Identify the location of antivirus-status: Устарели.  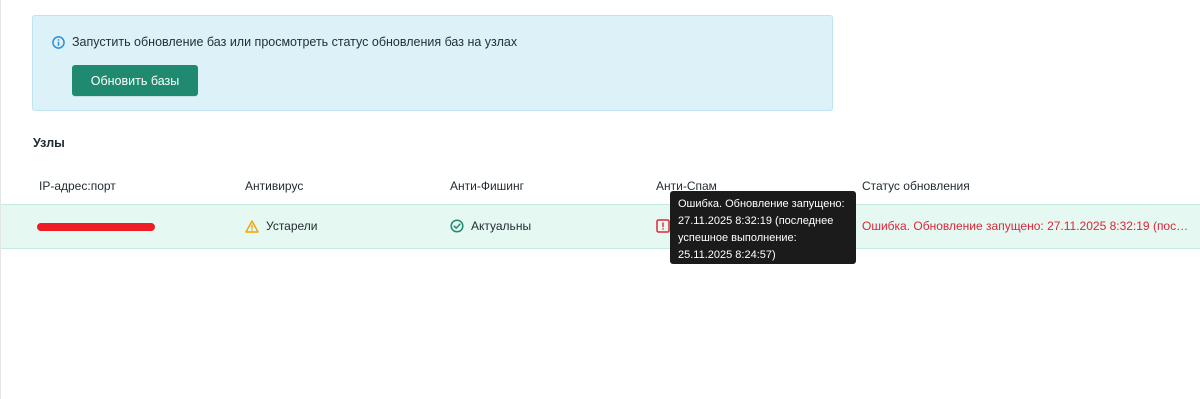
(292, 226).